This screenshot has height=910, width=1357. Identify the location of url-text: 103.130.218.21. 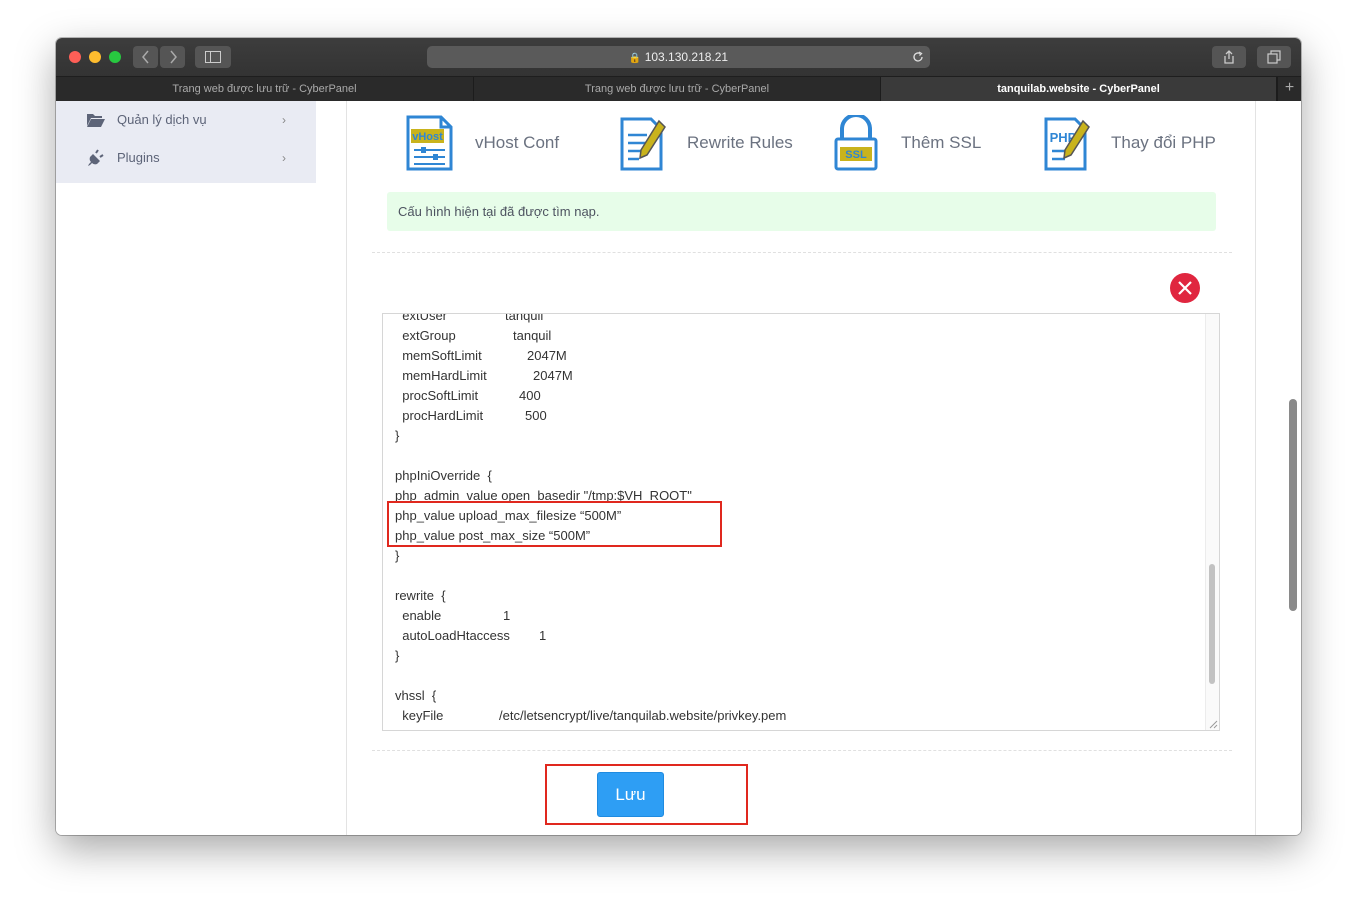
(686, 57).